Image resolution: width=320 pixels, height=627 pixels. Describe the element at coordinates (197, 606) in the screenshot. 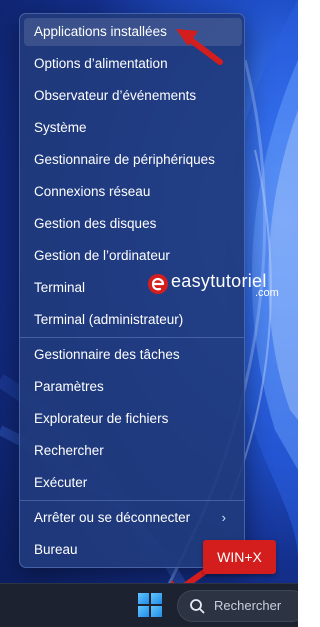

I see `search-icon` at that location.